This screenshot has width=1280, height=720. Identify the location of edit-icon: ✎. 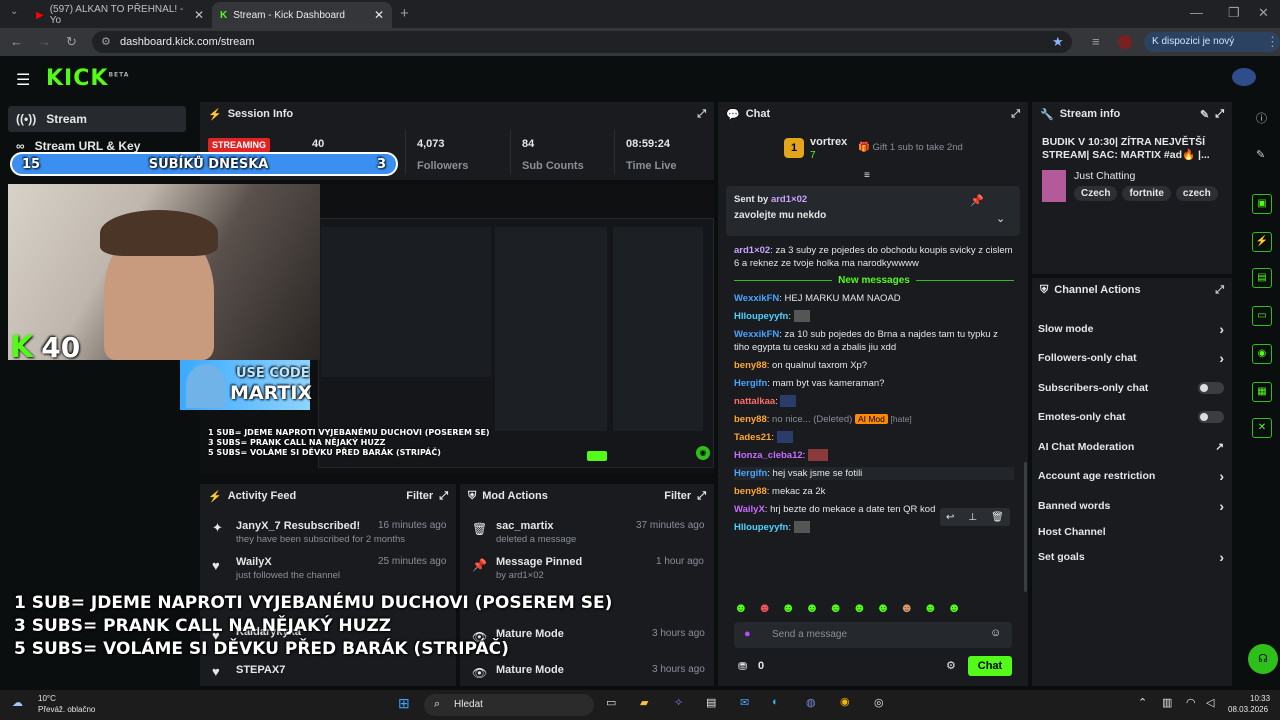
(1204, 114).